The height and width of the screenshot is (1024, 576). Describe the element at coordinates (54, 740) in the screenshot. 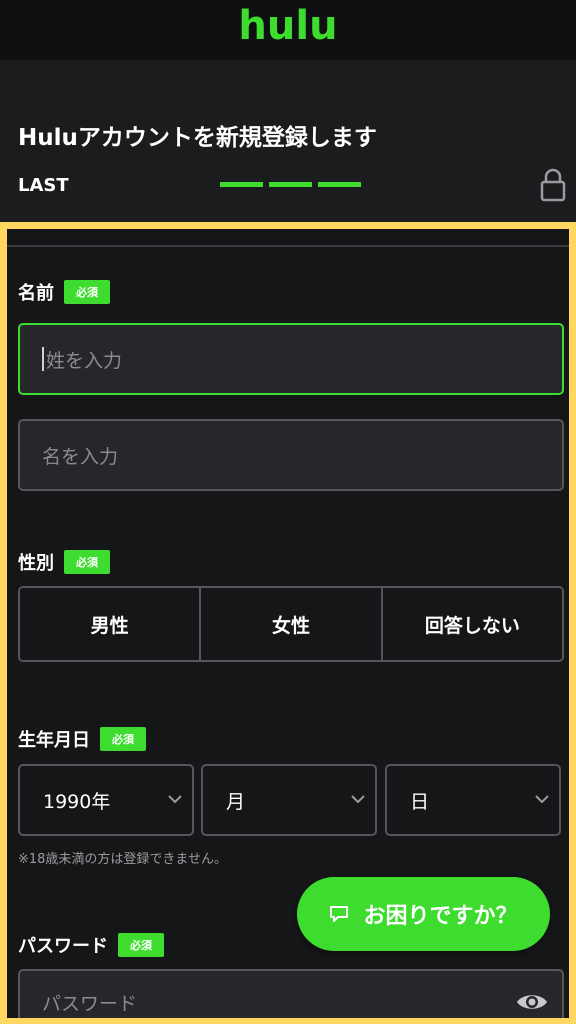

I see `birthdate-label-text: 生年月日` at that location.